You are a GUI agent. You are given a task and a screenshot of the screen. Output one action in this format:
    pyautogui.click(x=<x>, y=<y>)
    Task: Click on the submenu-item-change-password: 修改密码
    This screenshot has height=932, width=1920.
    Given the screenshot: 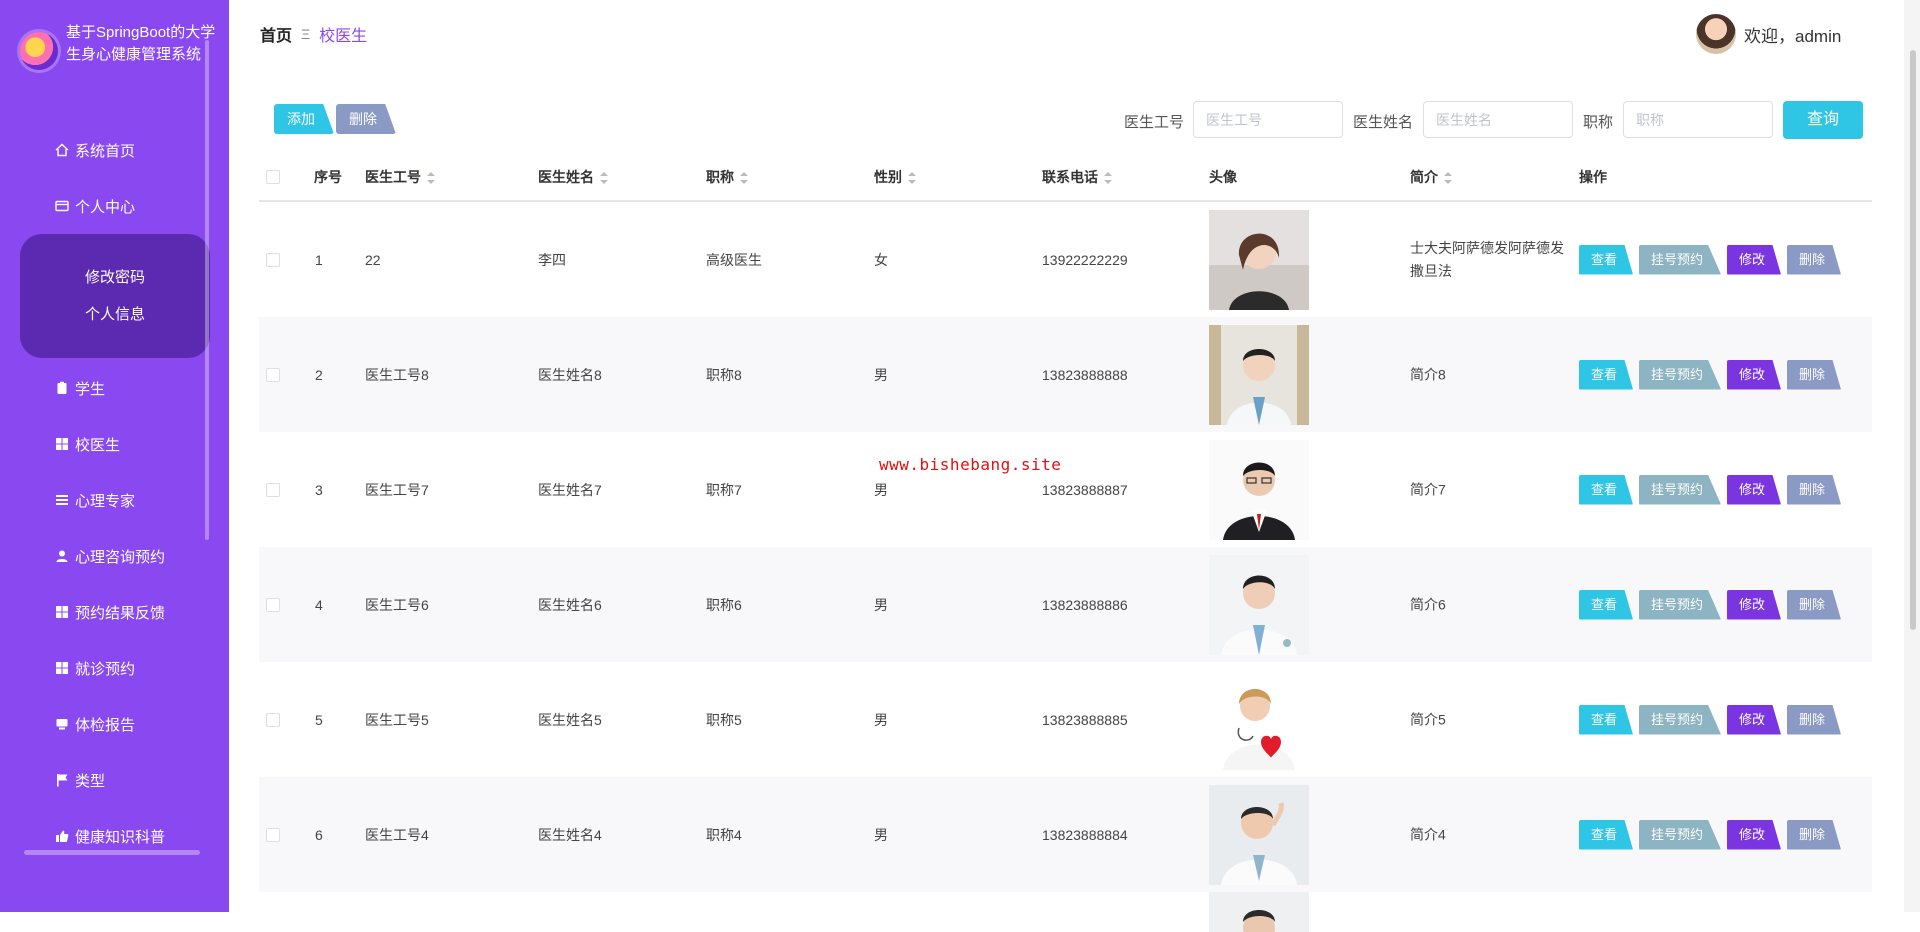 What is the action you would take?
    pyautogui.click(x=115, y=277)
    